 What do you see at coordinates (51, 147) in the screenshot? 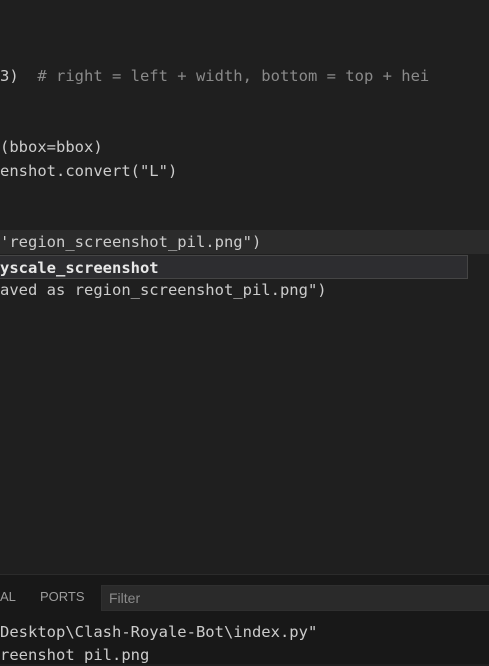
I see `code-line: (bbox=bbox)` at bounding box center [51, 147].